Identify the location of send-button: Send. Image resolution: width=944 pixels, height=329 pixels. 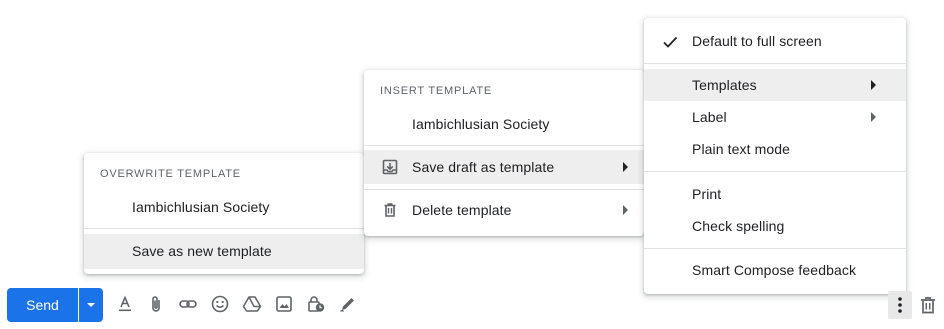
(42, 305).